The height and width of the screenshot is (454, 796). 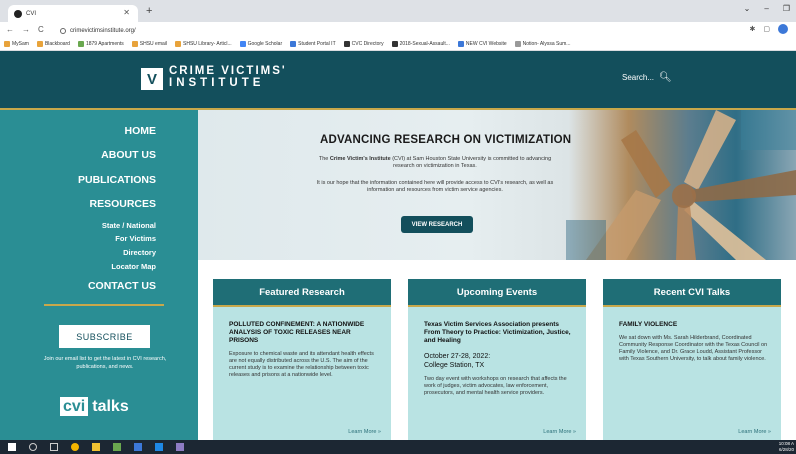 I want to click on cvi-logo-icon: V, so click(x=152, y=79).